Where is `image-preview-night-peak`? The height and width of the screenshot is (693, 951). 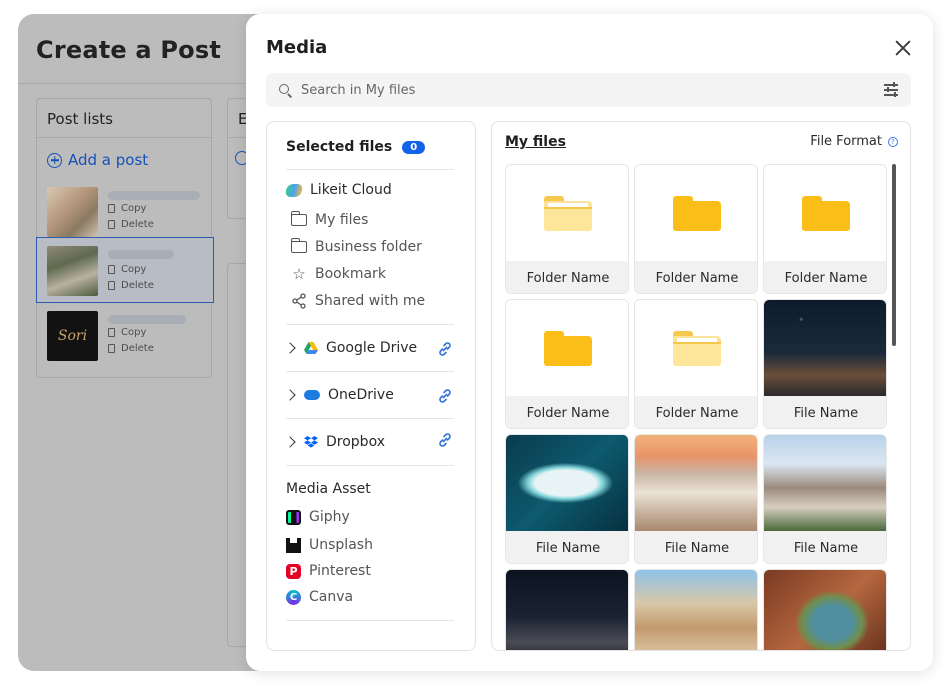
image-preview-night-peak is located at coordinates (567, 610).